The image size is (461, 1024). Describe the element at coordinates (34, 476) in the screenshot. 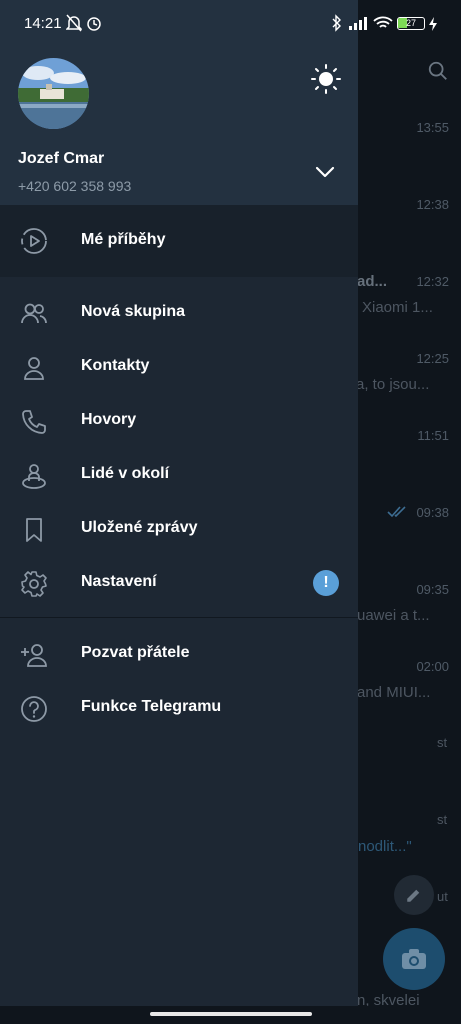

I see `people-nearby-icon` at that location.